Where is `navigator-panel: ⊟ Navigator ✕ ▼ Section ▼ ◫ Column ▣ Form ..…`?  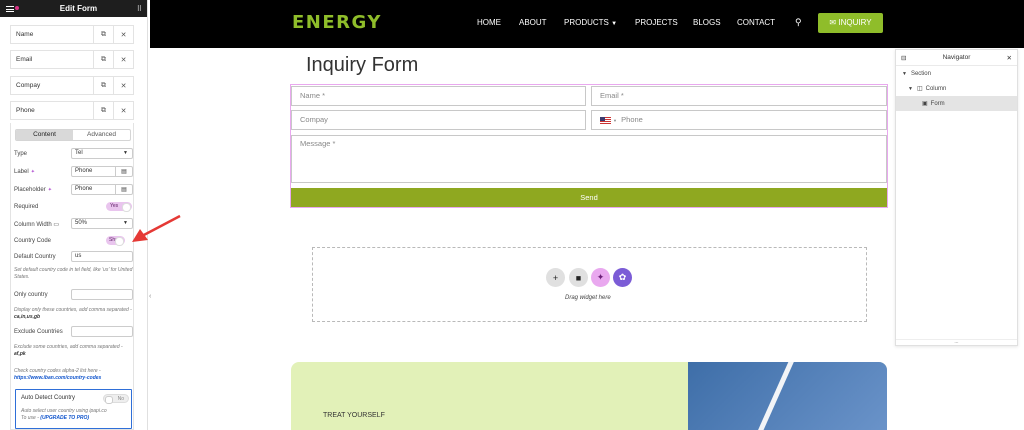
navigator-panel: ⊟ Navigator ✕ ▼ Section ▼ ◫ Column ▣ Form ..… is located at coordinates (956, 197).